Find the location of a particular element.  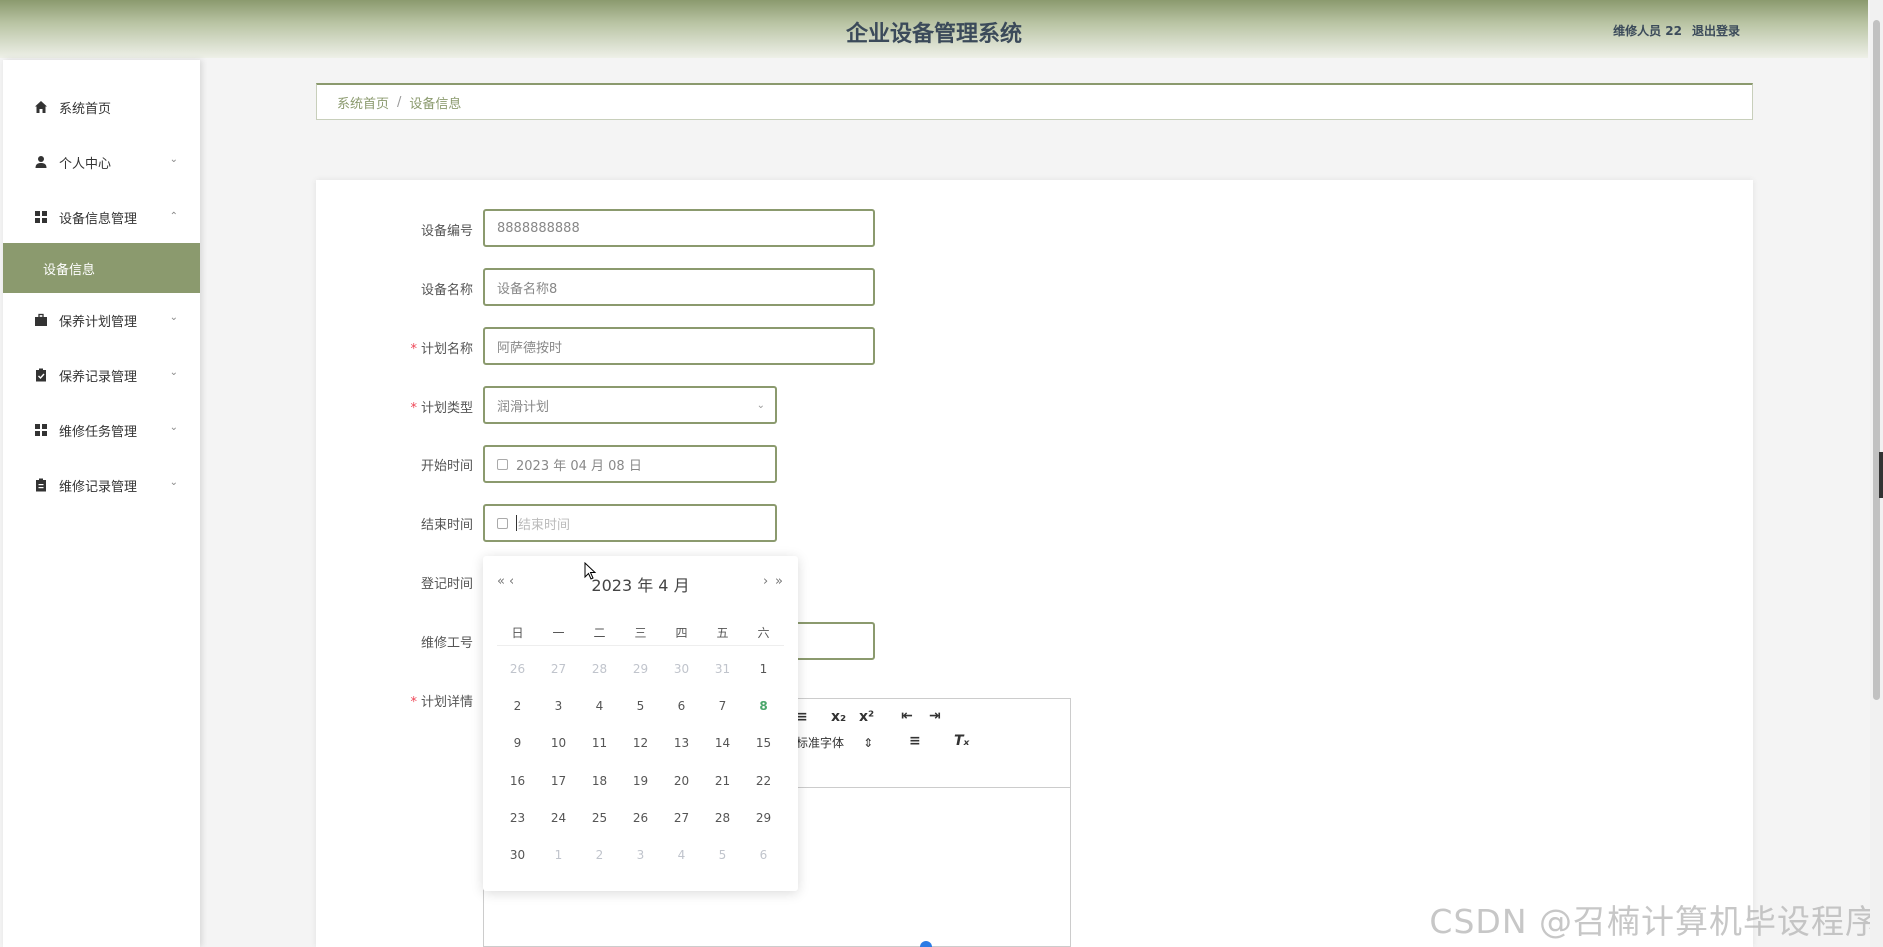

worker-no-label: 维修工号 is located at coordinates (446, 643).